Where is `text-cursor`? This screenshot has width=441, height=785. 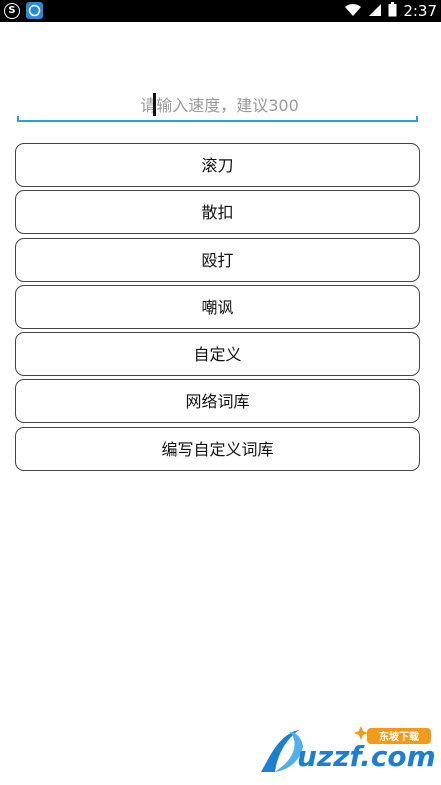
text-cursor is located at coordinates (154, 104).